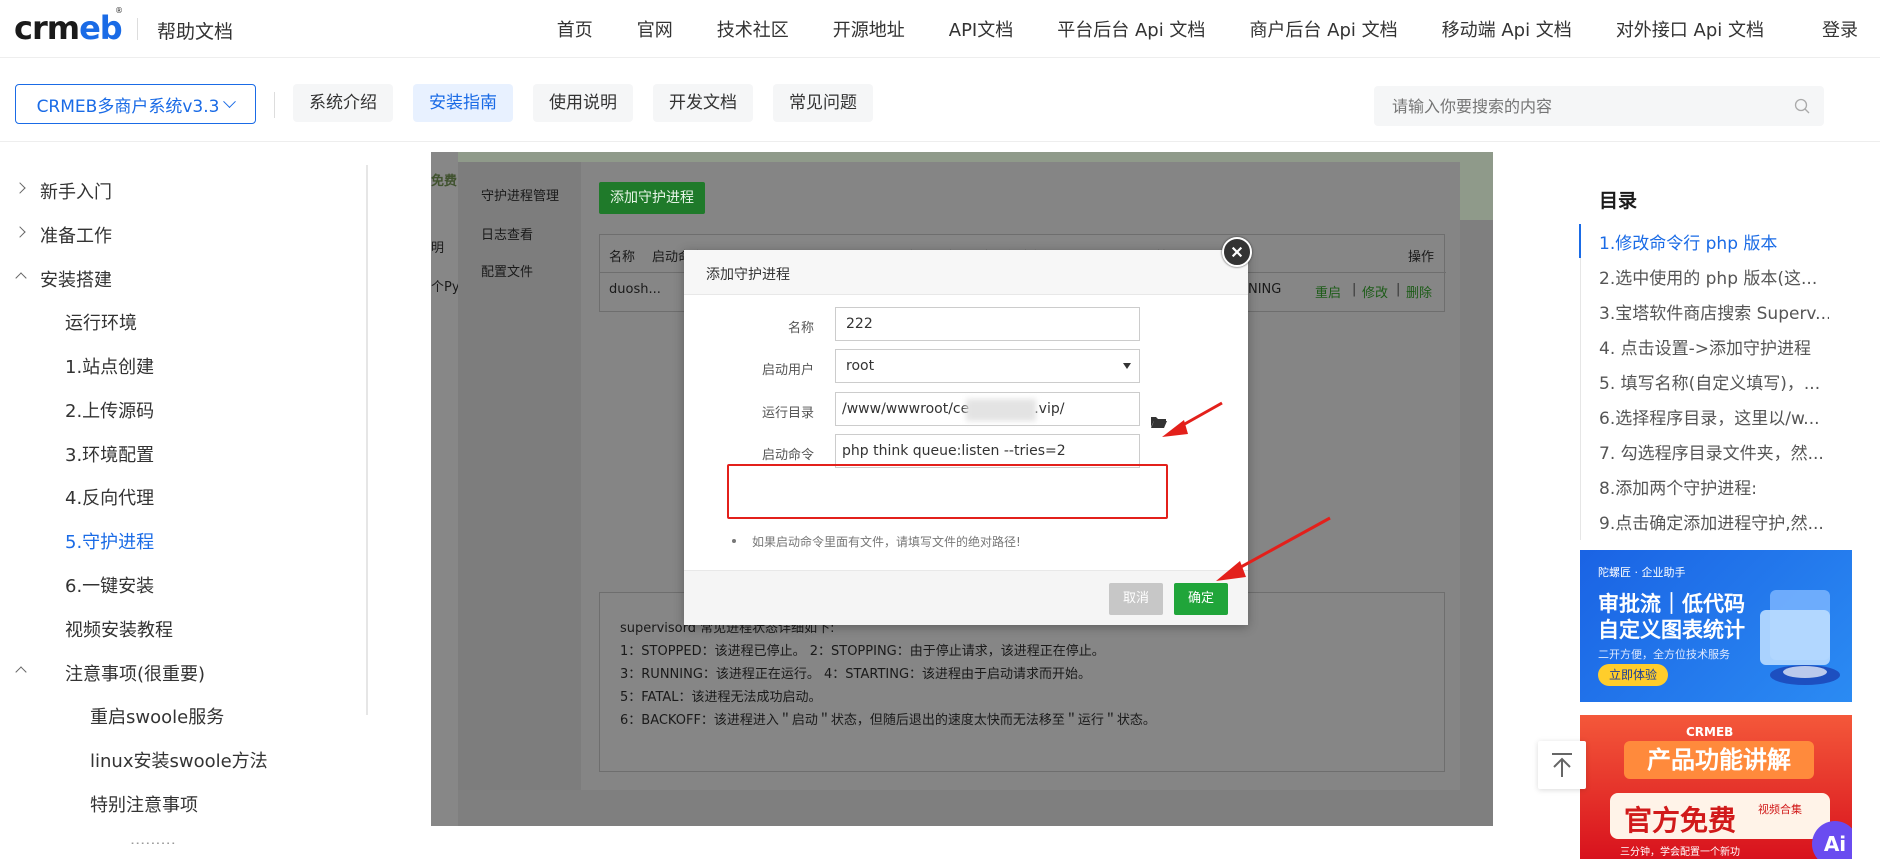 Image resolution: width=1880 pixels, height=859 pixels. Describe the element at coordinates (230, 101) in the screenshot. I see `chevron-down-icon` at that location.